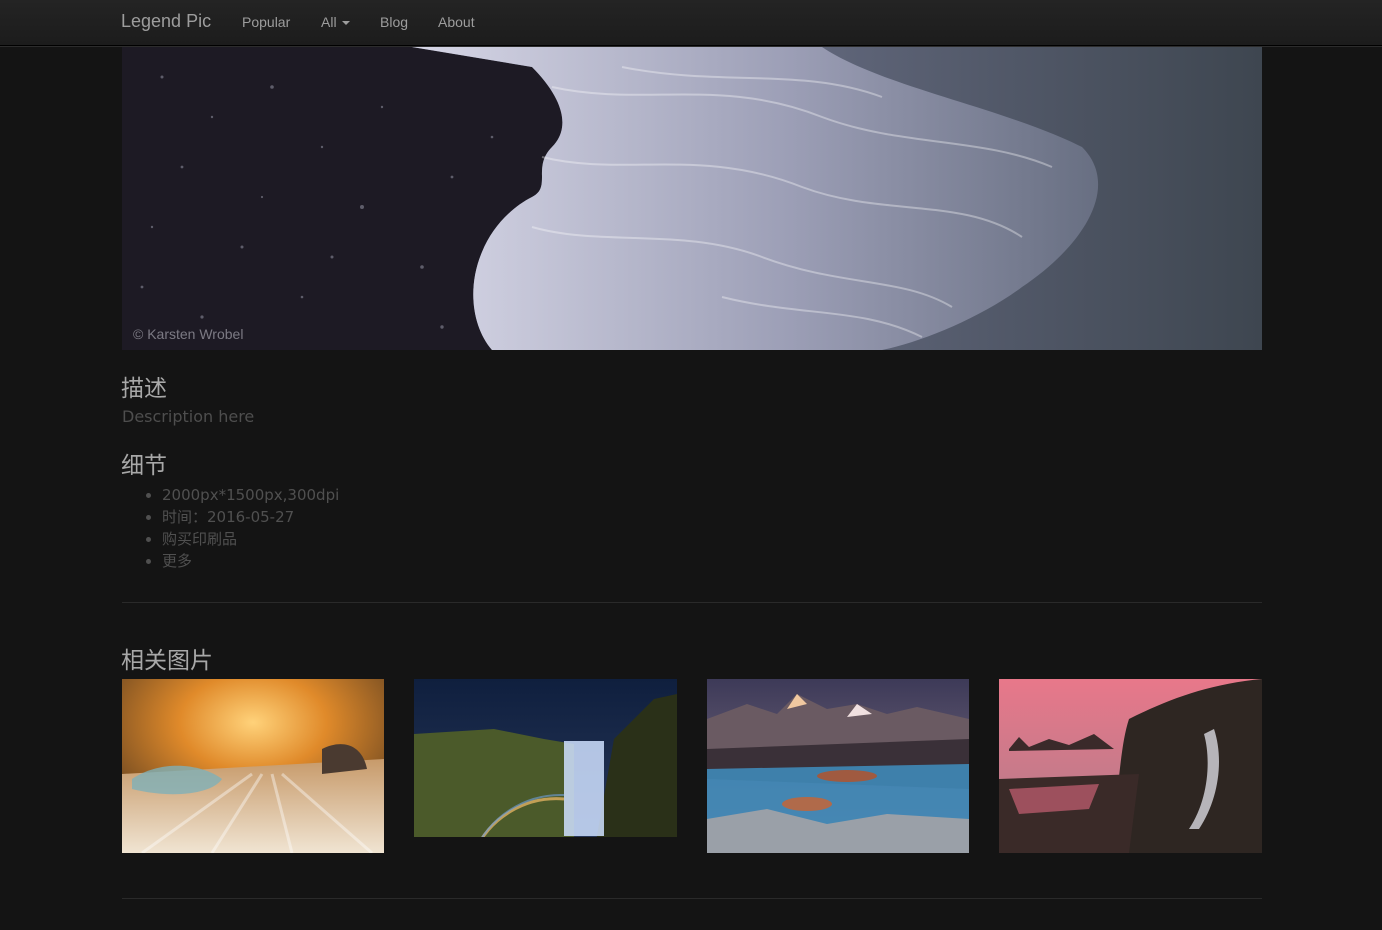  Describe the element at coordinates (456, 22) in the screenshot. I see `nav-item-about: About` at that location.